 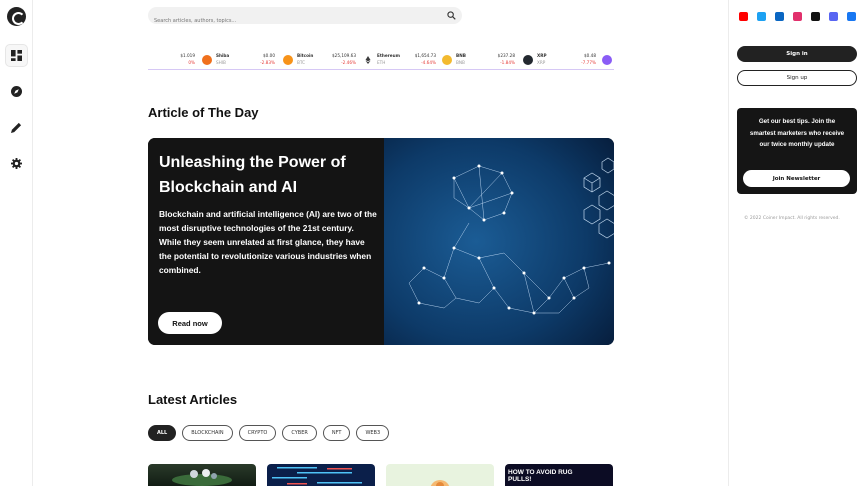 What do you see at coordinates (288, 21) in the screenshot?
I see `search-input` at bounding box center [288, 21].